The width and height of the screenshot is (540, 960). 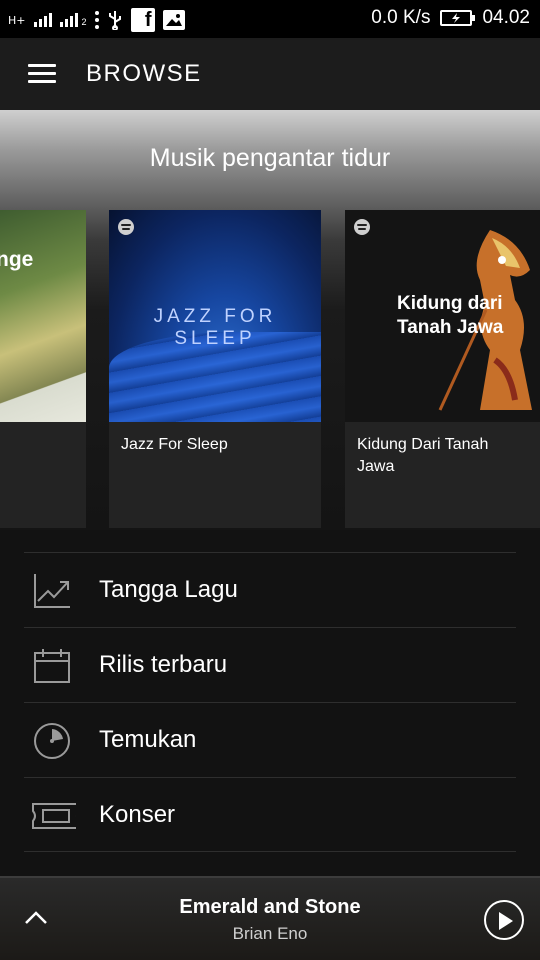 I want to click on usb-icon, so click(x=114, y=20).